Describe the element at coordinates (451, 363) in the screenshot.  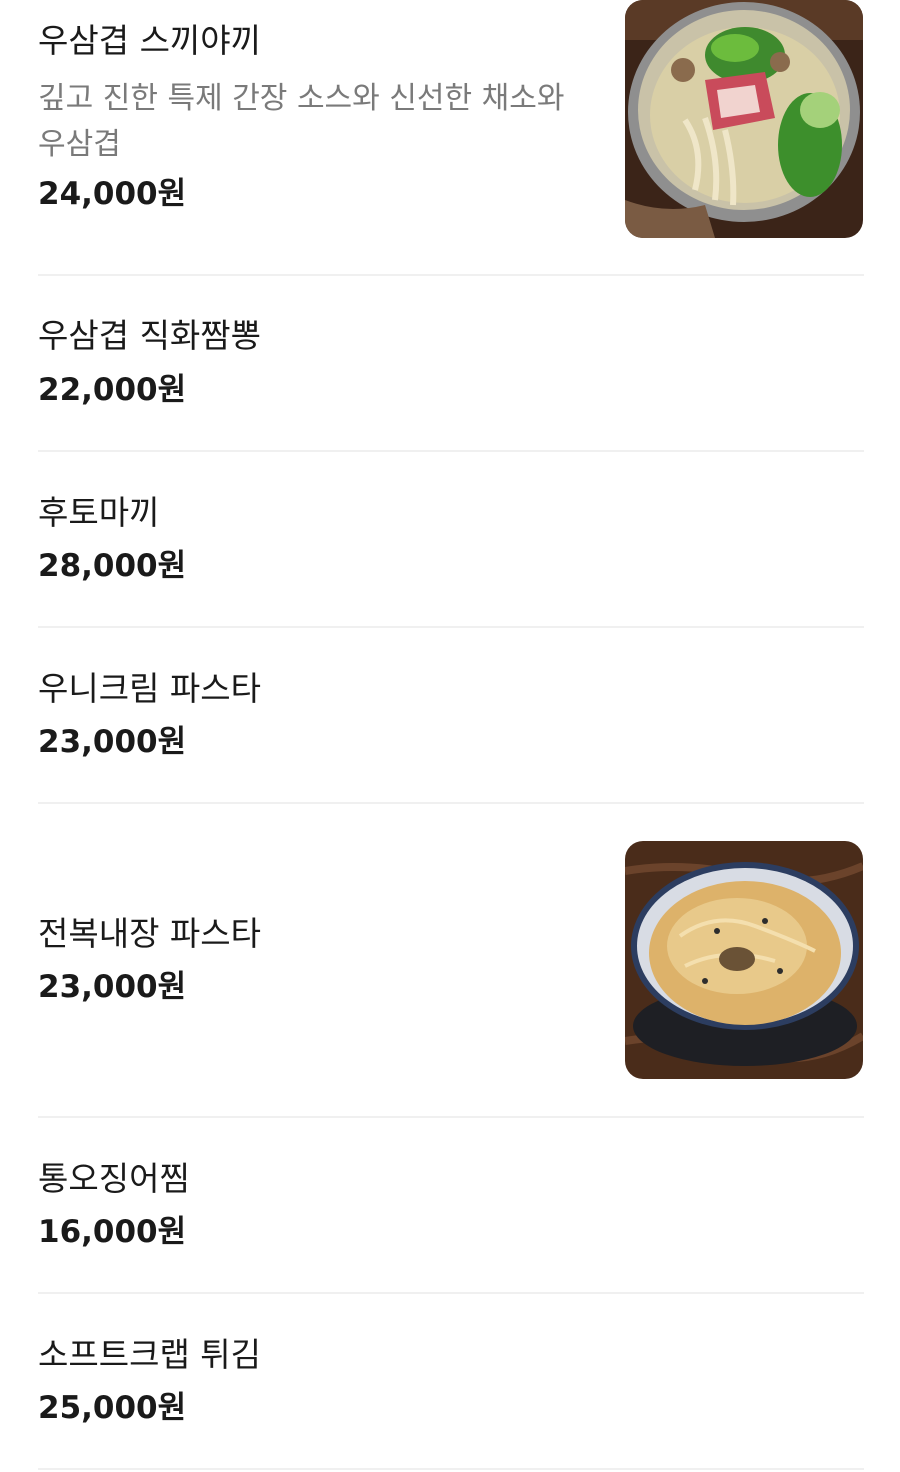
I see `menu-item-jjamppong: 우삼겹 직화짬뽕 22,000원` at that location.